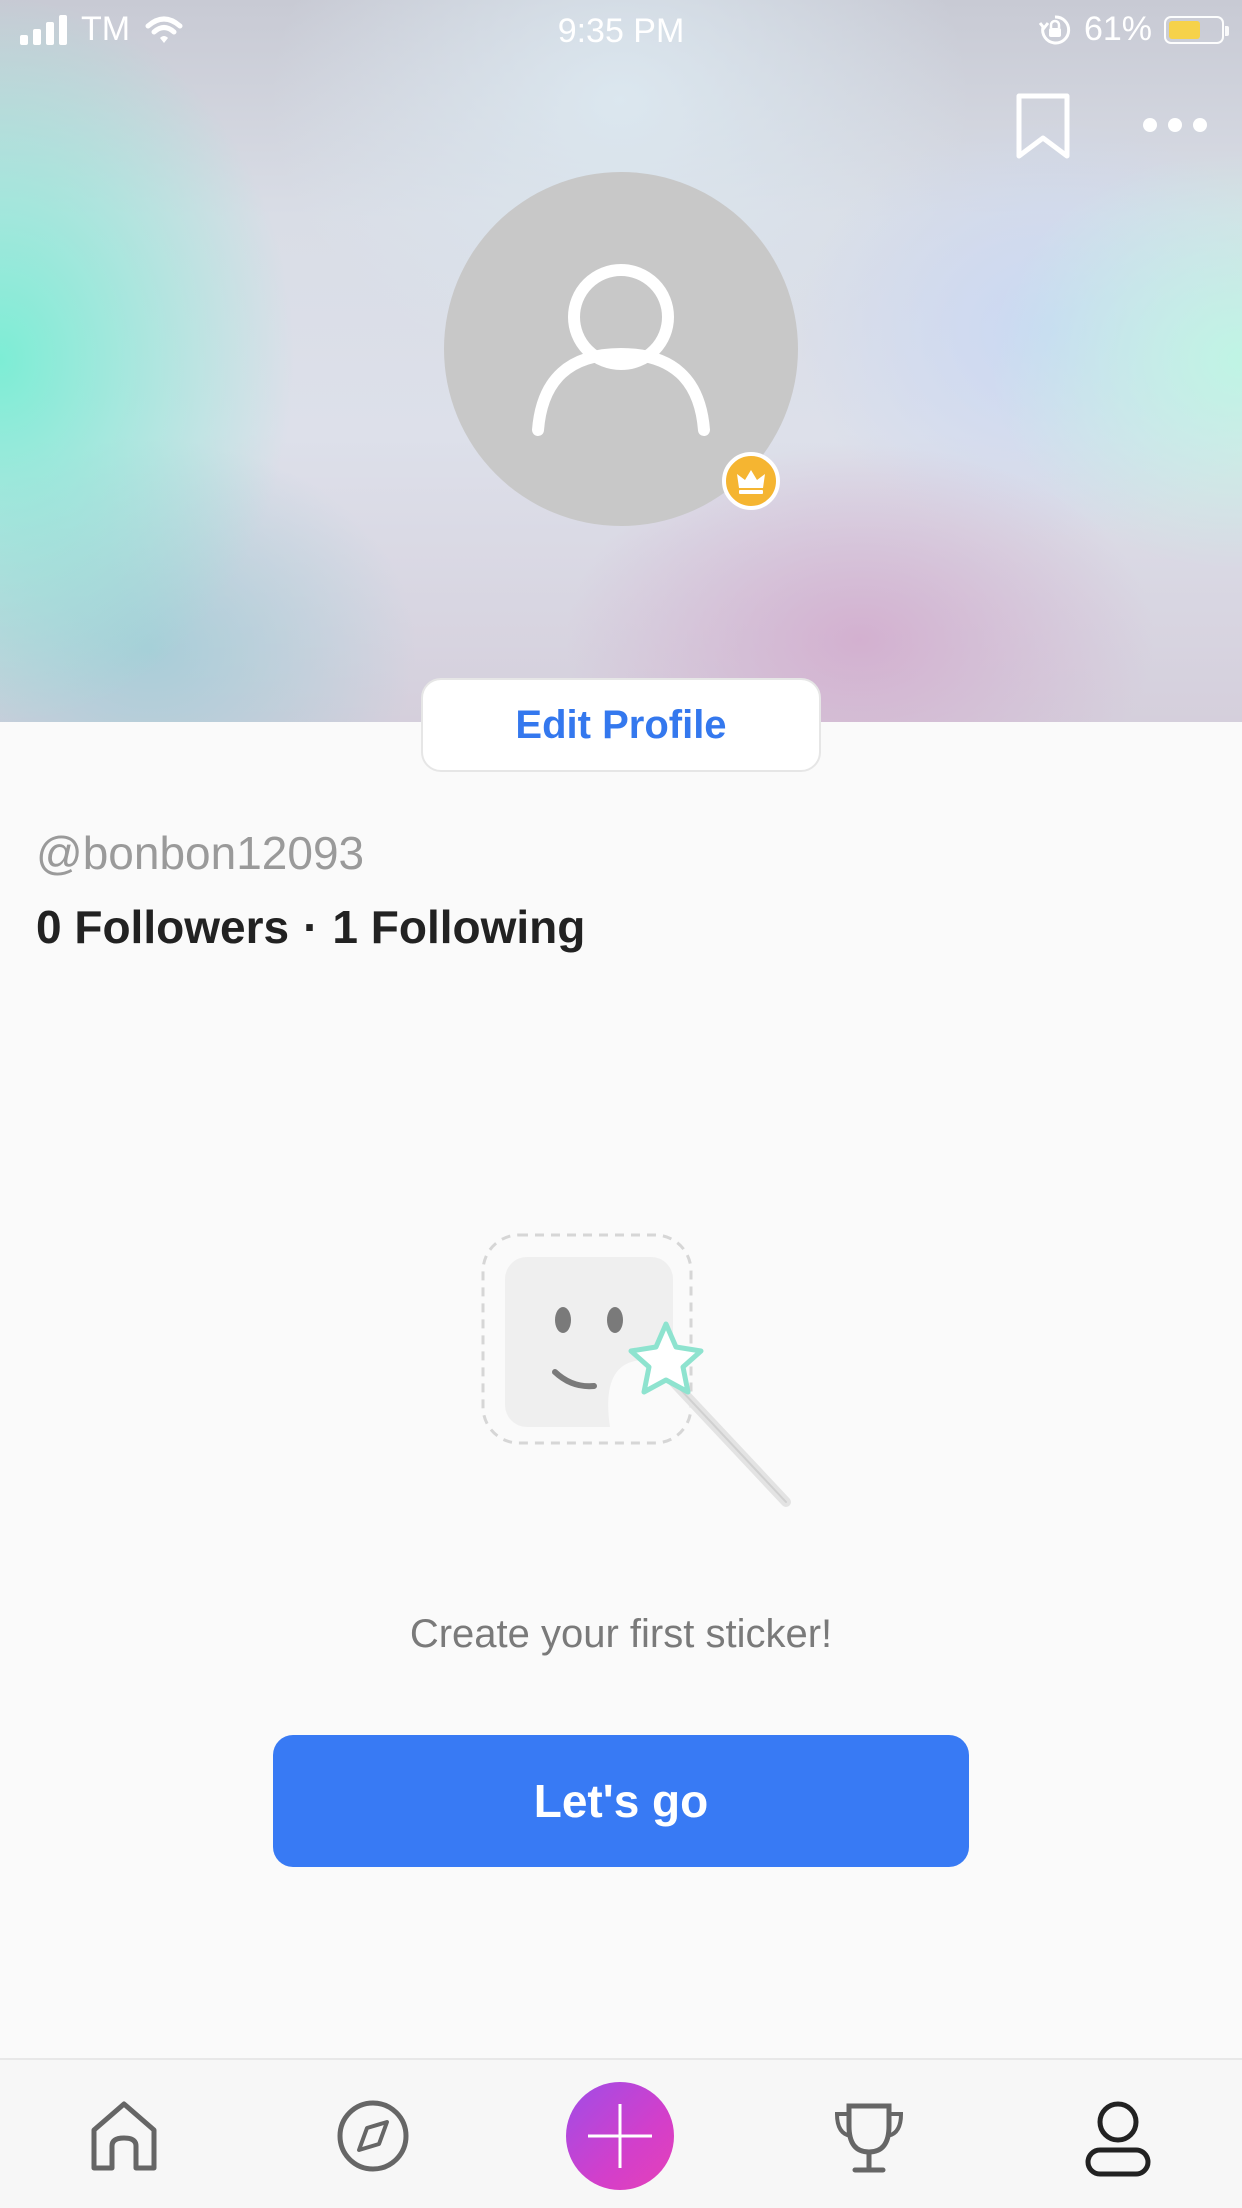 The image size is (1242, 2208). I want to click on trophy-icon, so click(869, 2138).